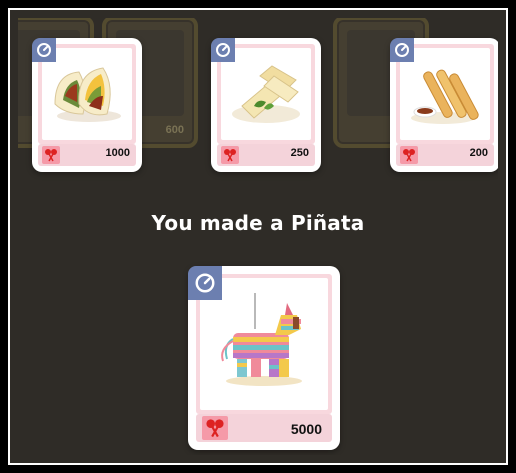 The image size is (516, 473). What do you see at coordinates (258, 223) in the screenshot?
I see `result-title: You made a Piñata` at bounding box center [258, 223].